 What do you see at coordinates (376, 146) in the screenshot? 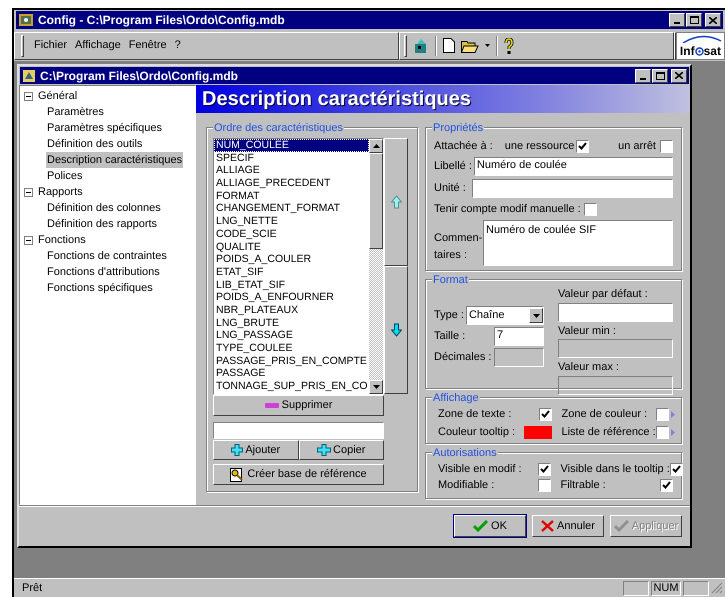
I see `scroll-up-button` at bounding box center [376, 146].